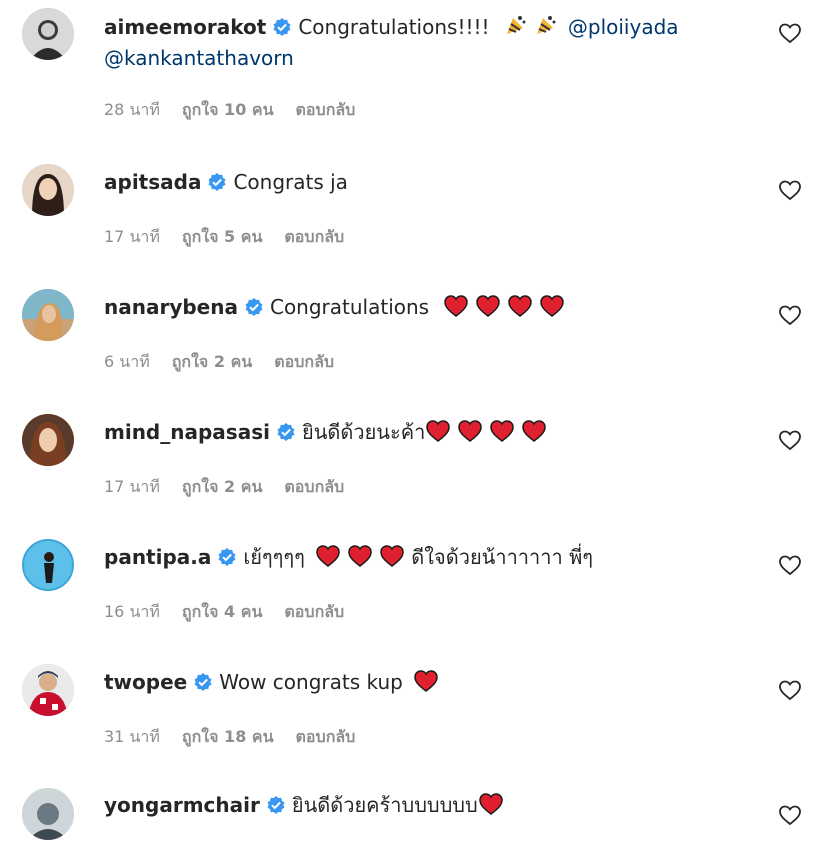 This screenshot has height=851, width=820. Describe the element at coordinates (228, 736) in the screenshot. I see `comment-likes-count: ถูกใจ 18 คน` at that location.